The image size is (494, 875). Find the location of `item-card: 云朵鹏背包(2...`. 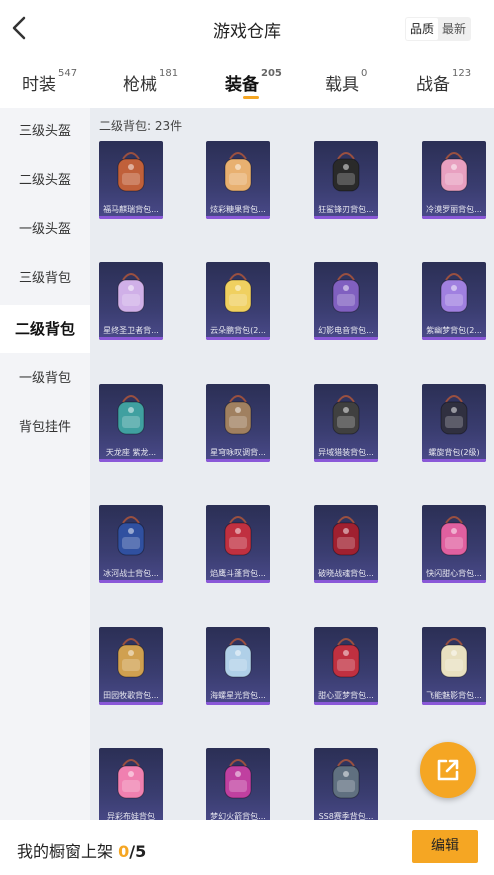

item-card: 云朵鹏背包(2... is located at coordinates (238, 301).